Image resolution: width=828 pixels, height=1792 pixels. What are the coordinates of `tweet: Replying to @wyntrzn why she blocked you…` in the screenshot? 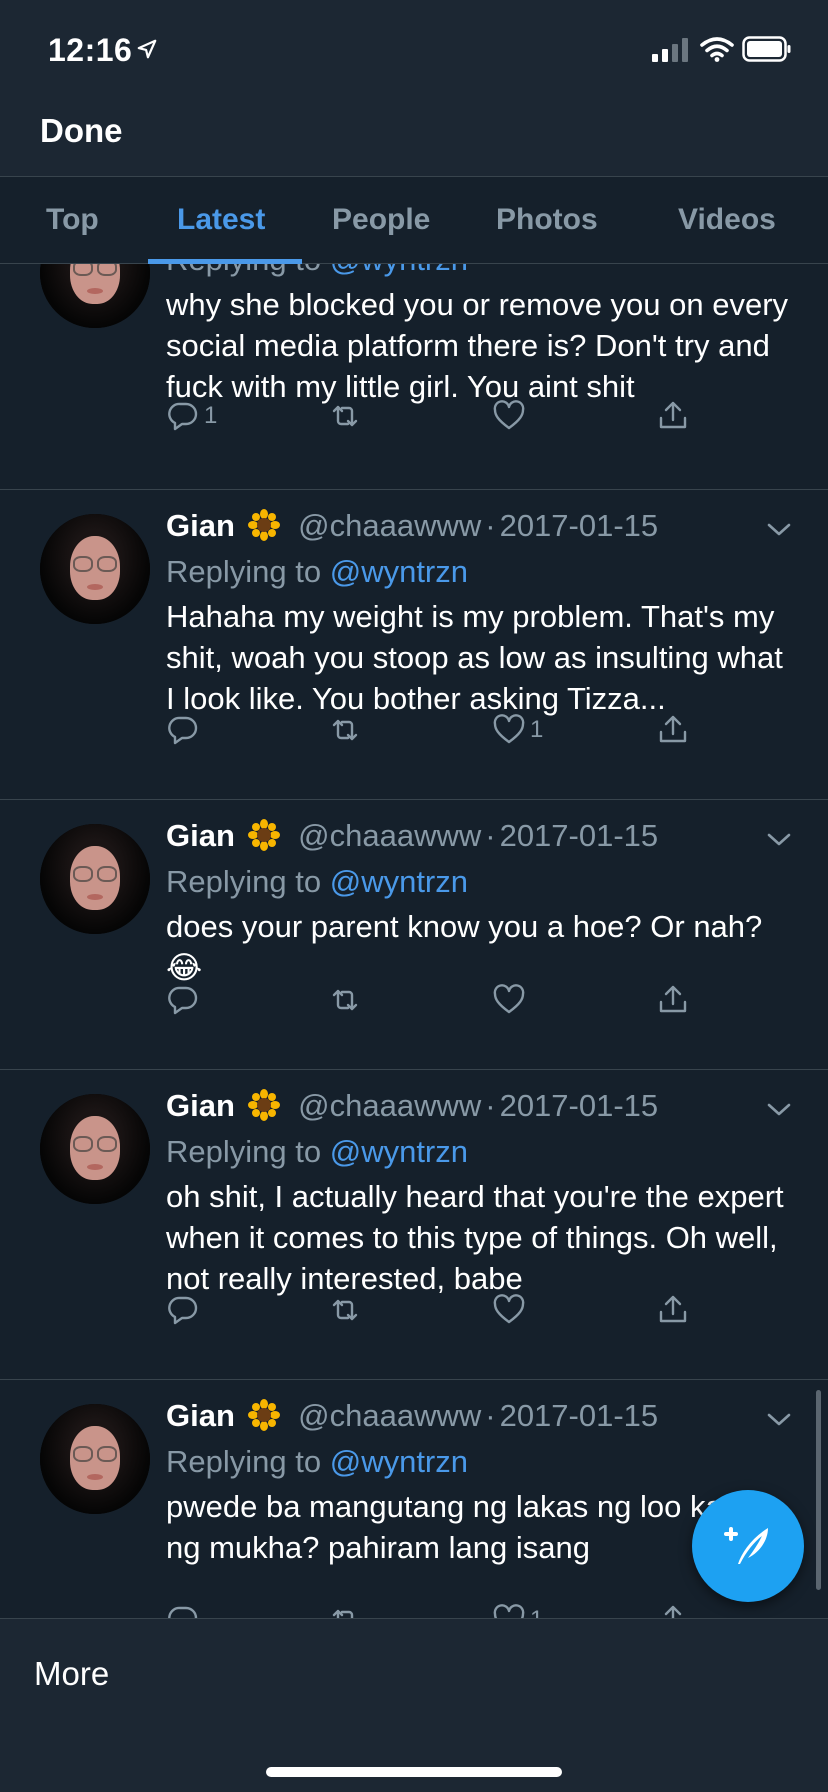 It's located at (414, 377).